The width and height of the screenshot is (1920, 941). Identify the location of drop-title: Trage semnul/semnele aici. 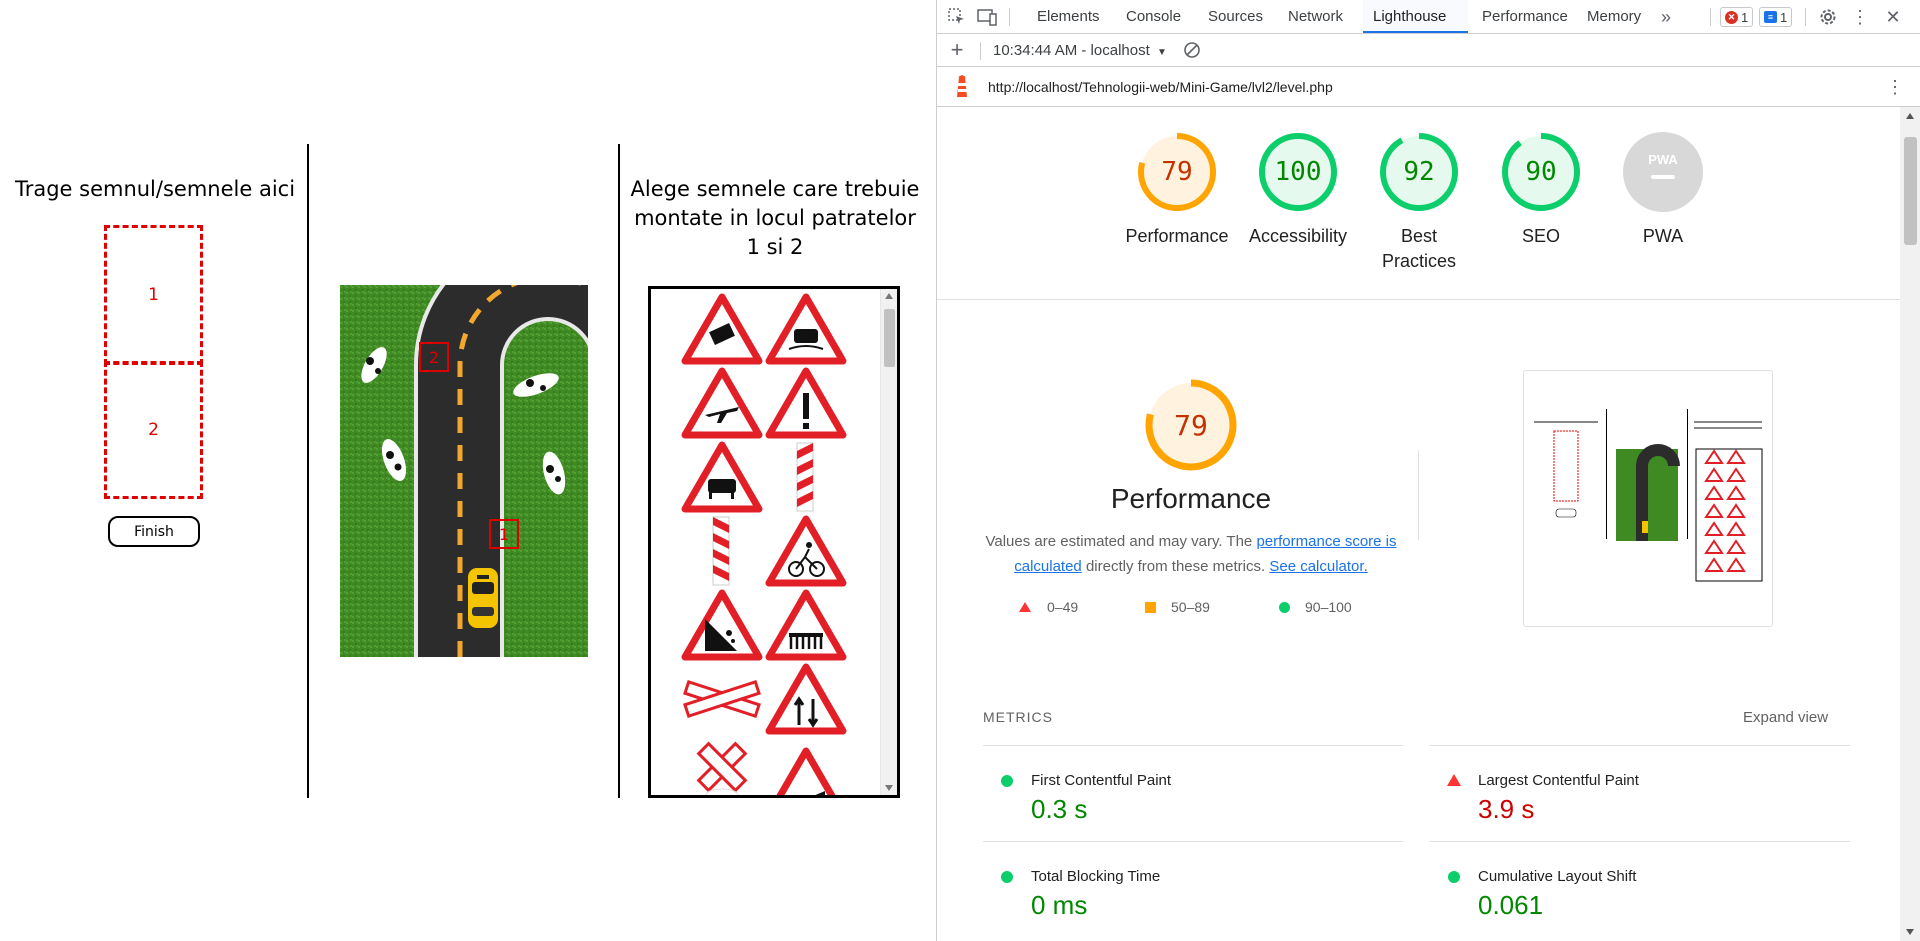
(155, 189).